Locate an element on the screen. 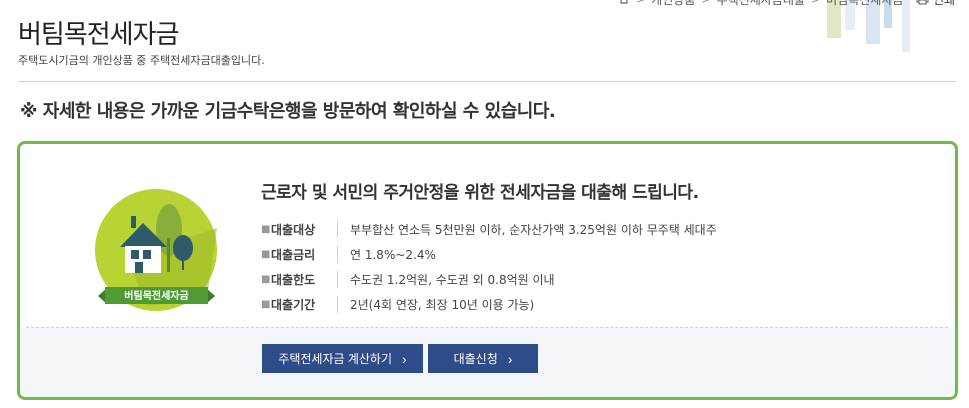  calc-button-label: 주택전세자금 계산하기 is located at coordinates (335, 359).